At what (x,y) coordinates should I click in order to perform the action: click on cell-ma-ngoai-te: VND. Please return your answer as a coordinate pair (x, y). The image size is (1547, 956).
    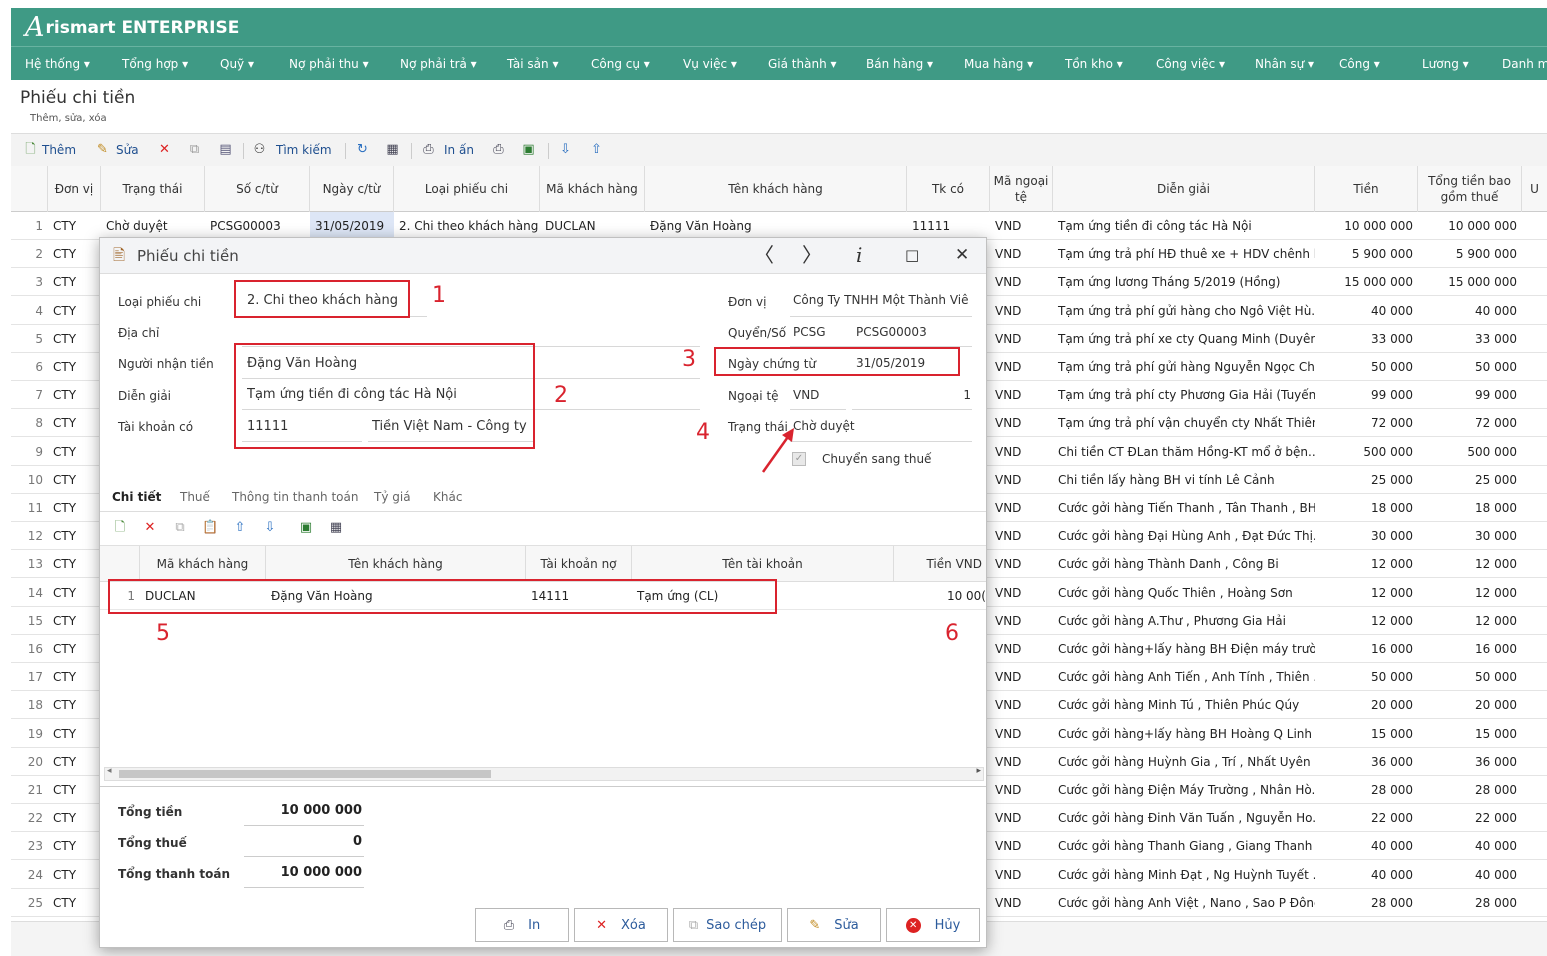
    Looking at the image, I should click on (1008, 649).